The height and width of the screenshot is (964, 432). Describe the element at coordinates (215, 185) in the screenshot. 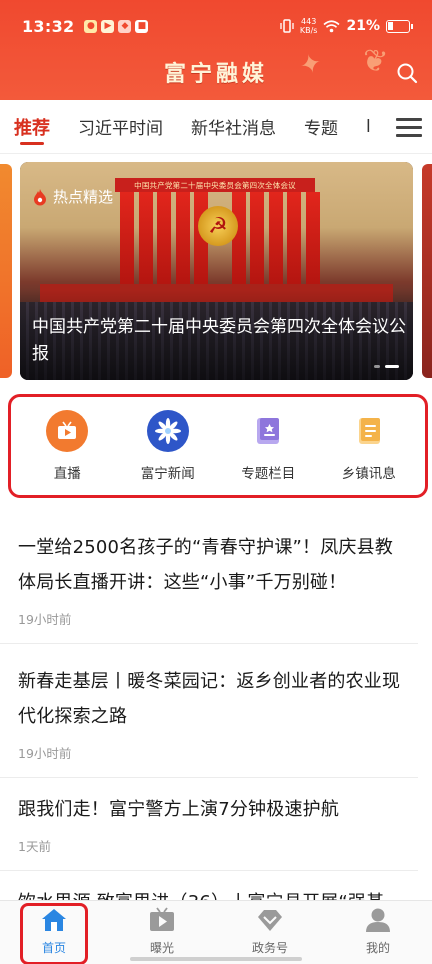

I see `meeting-banner: 中国共产党第二十届中央委员会第四次全体会议` at that location.